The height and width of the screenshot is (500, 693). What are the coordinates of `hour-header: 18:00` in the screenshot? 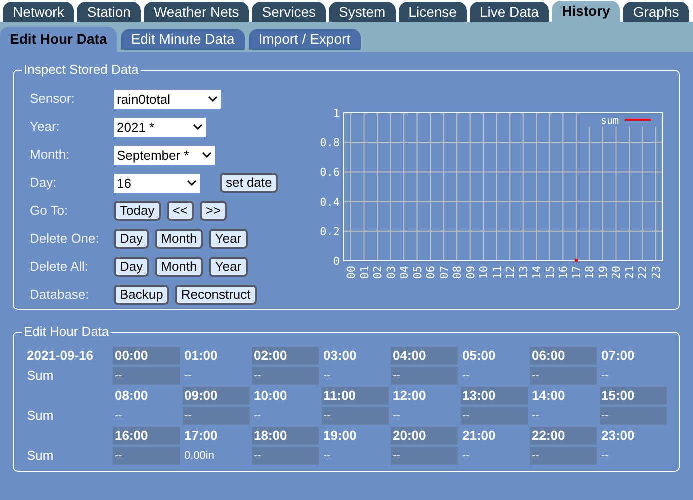 It's located at (285, 436).